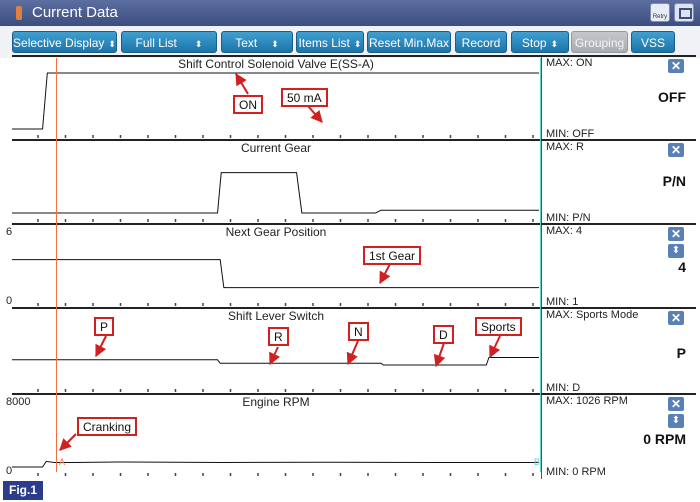  Describe the element at coordinates (672, 97) in the screenshot. I see `current-value: OFF` at that location.